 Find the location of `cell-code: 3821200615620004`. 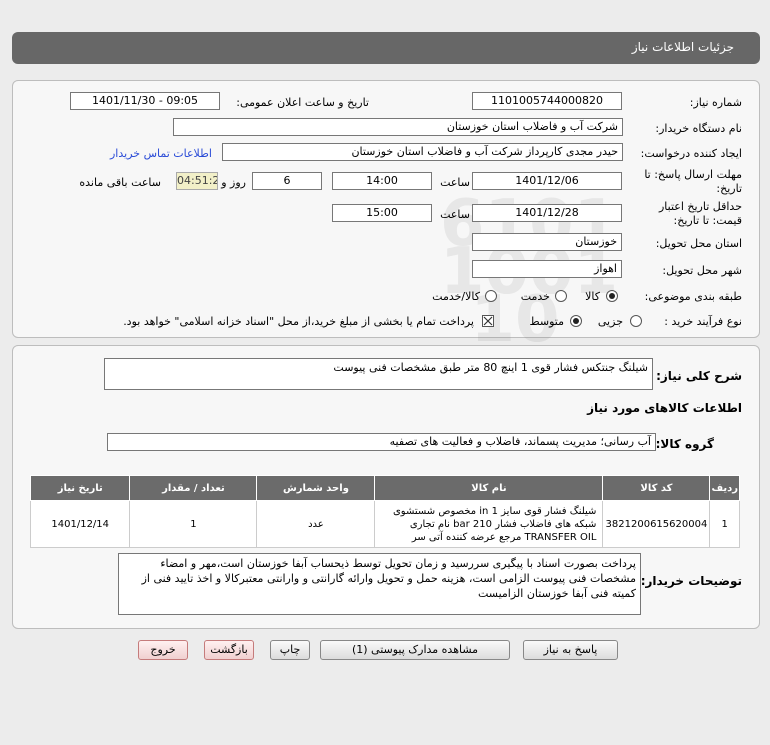

cell-code: 3821200615620004 is located at coordinates (656, 524).